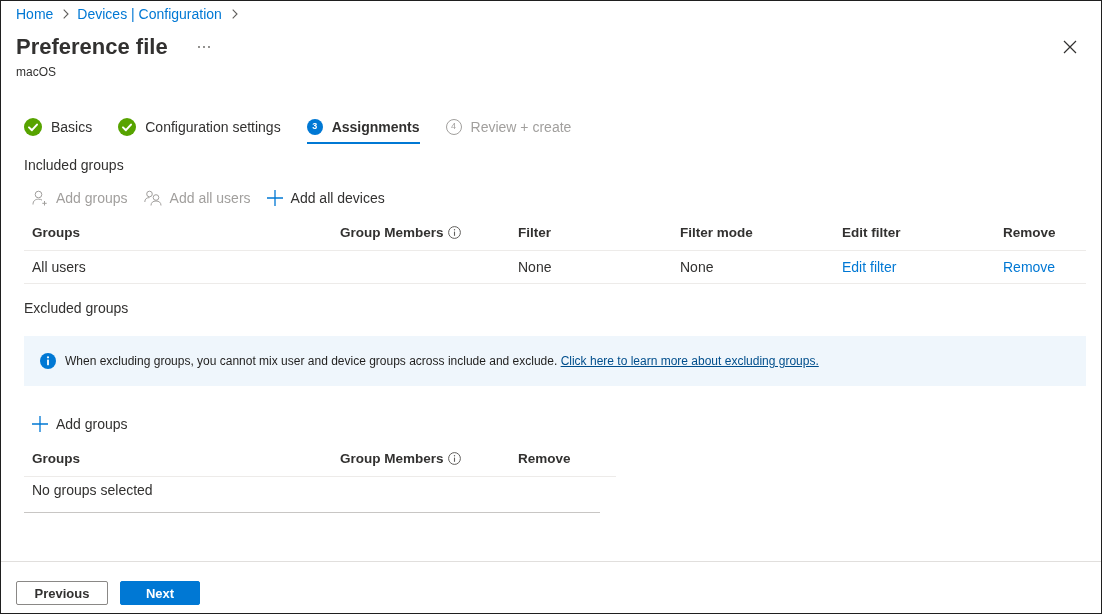  I want to click on table-cell: All users, so click(59, 267).